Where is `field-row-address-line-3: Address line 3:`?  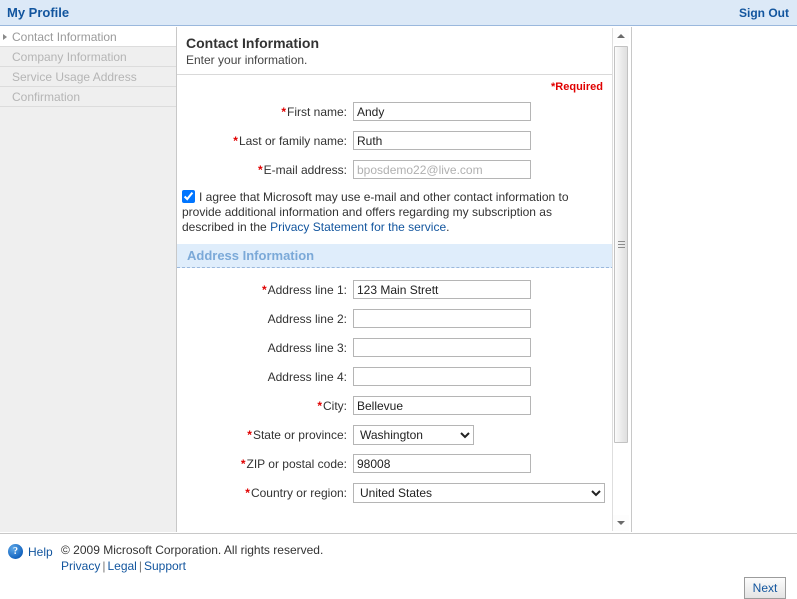 field-row-address-line-3: Address line 3: is located at coordinates (395, 347).